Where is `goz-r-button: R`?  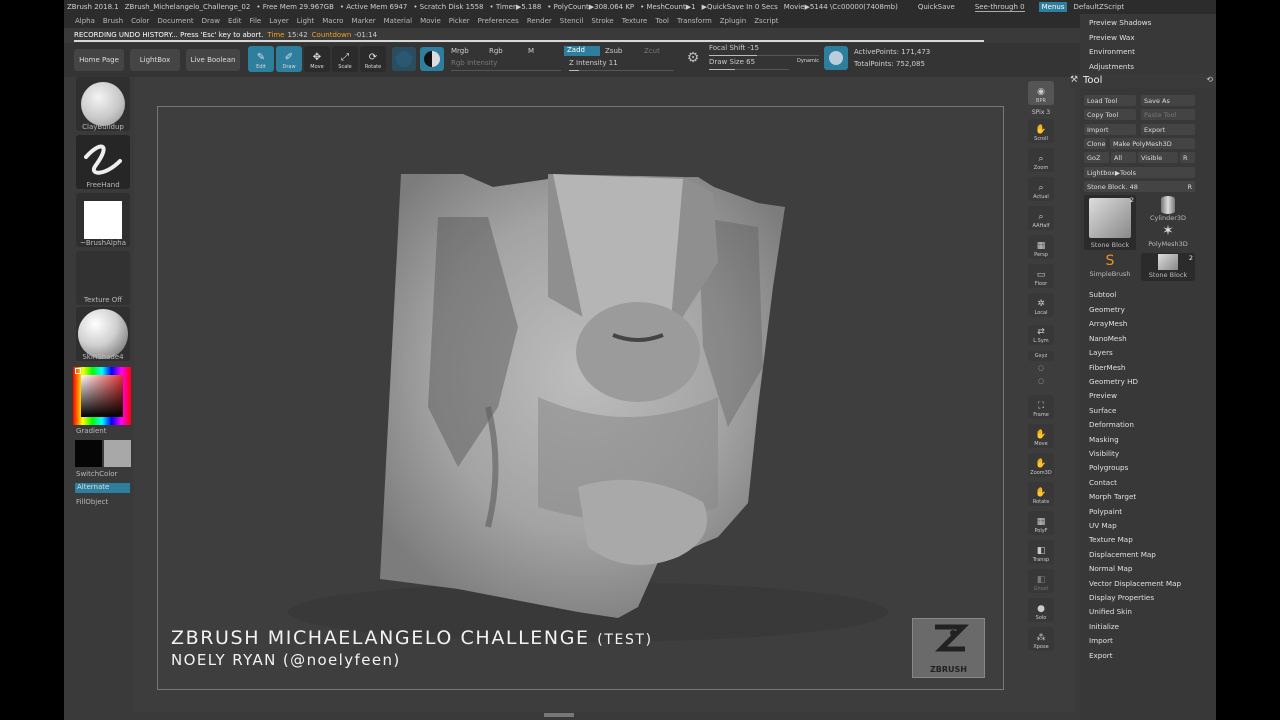
goz-r-button: R is located at coordinates (1187, 157).